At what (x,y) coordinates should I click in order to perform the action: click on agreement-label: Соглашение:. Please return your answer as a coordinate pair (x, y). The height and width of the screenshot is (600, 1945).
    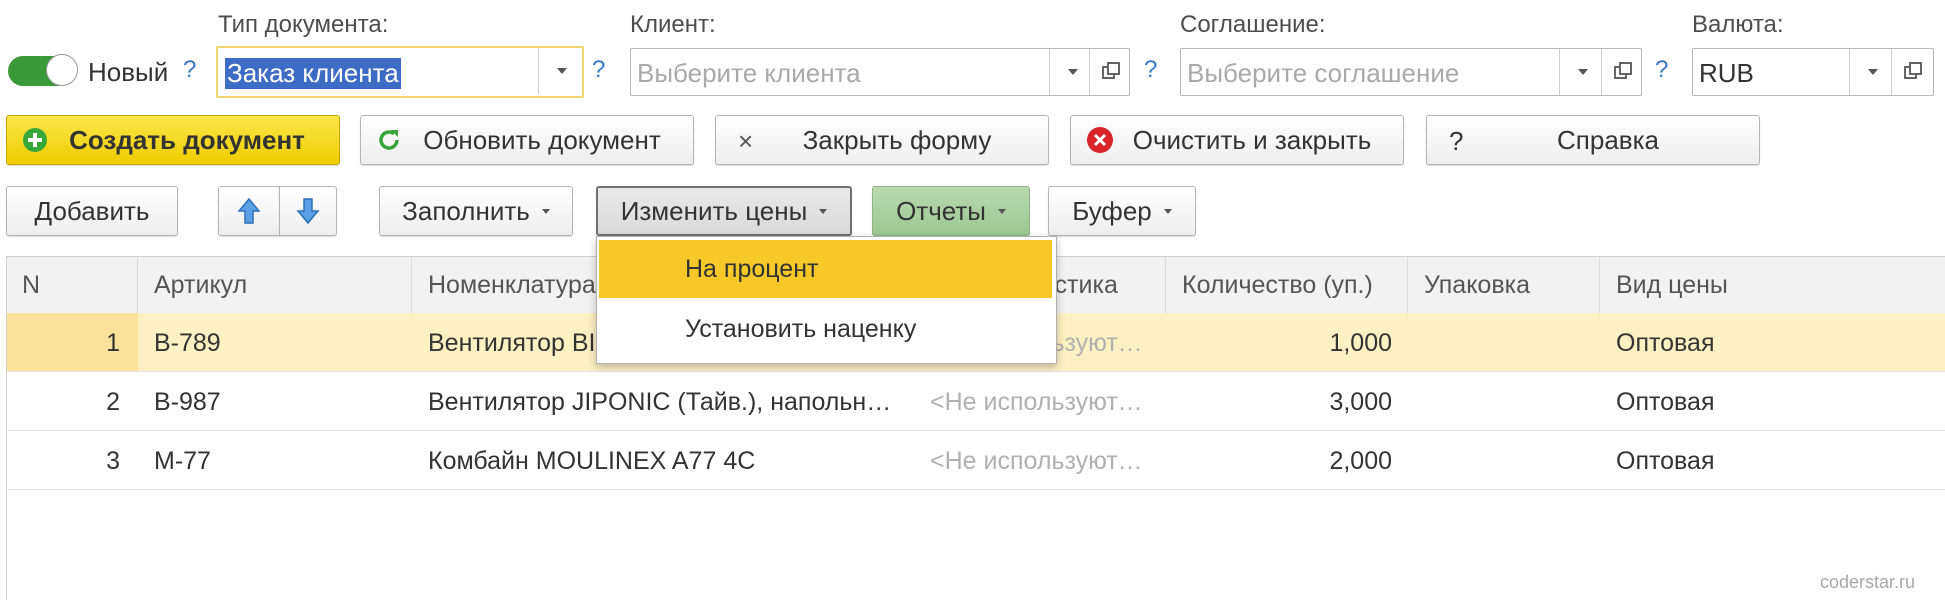
    Looking at the image, I should click on (1253, 24).